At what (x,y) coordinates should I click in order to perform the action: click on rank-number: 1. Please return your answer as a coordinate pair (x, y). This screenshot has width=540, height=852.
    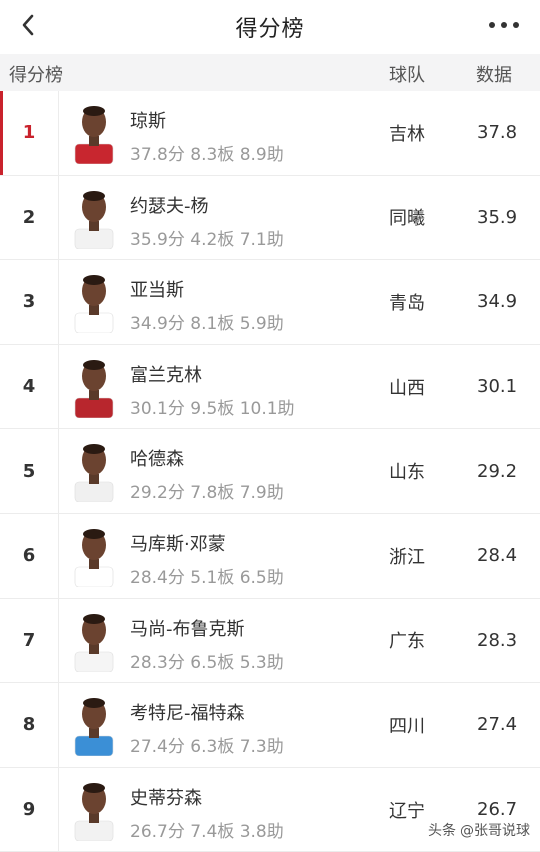
    Looking at the image, I should click on (29, 133).